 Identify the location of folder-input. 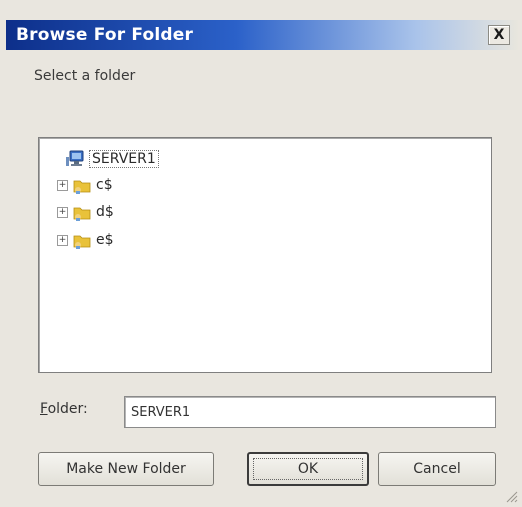
(310, 412).